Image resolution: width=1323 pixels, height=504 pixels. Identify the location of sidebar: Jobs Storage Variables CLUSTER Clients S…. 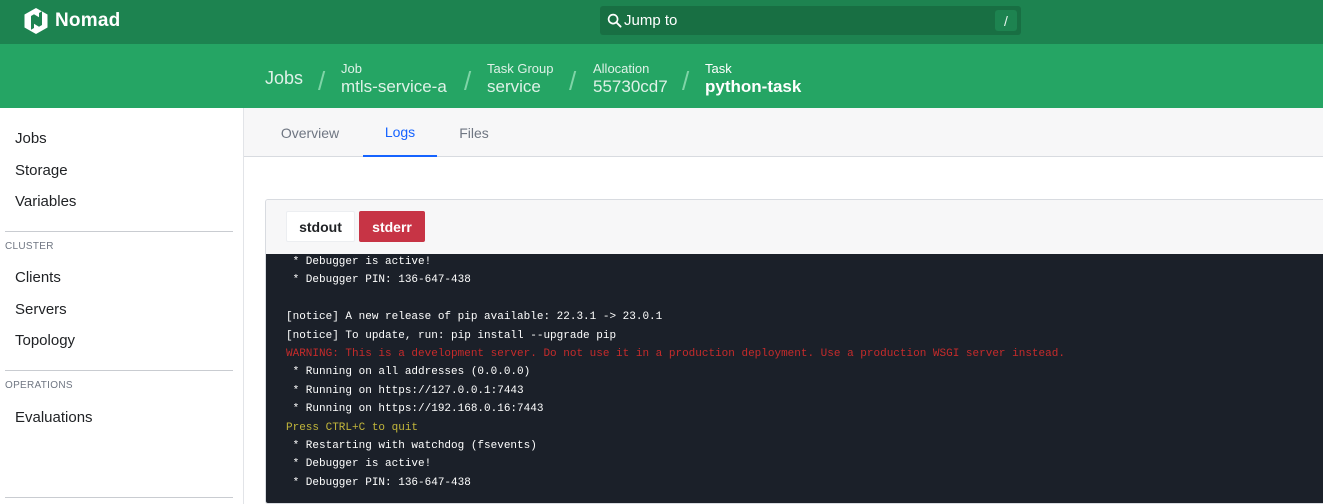
(122, 306).